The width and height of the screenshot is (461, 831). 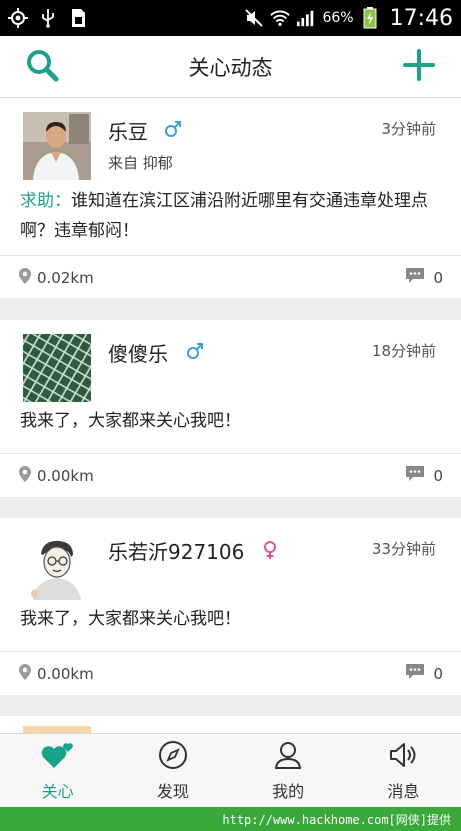 What do you see at coordinates (140, 163) in the screenshot?
I see `post-source: 来自 抑郁` at bounding box center [140, 163].